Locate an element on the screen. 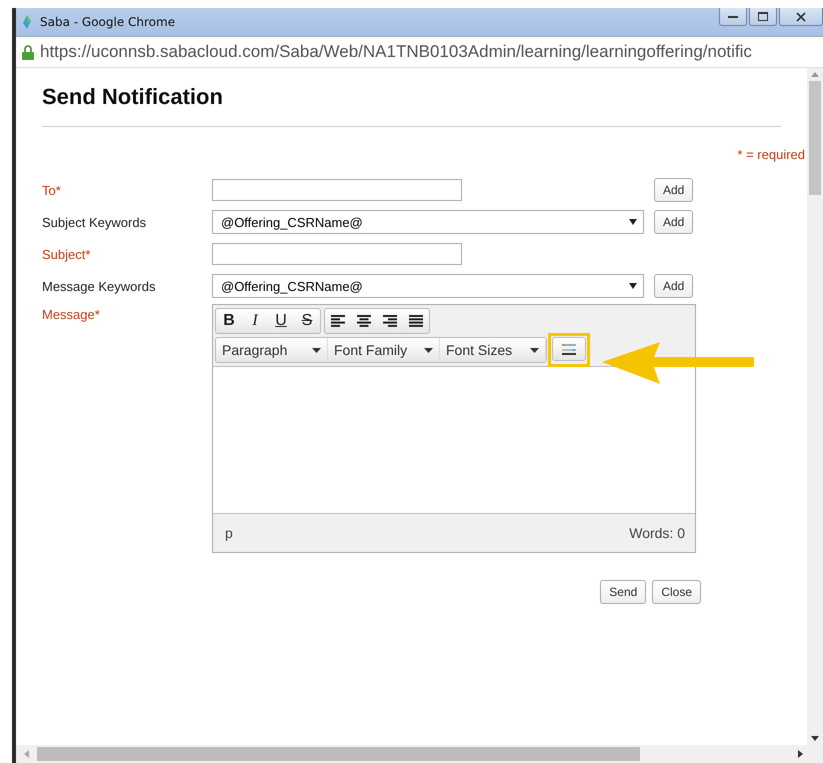  minimize-icon is located at coordinates (733, 16).